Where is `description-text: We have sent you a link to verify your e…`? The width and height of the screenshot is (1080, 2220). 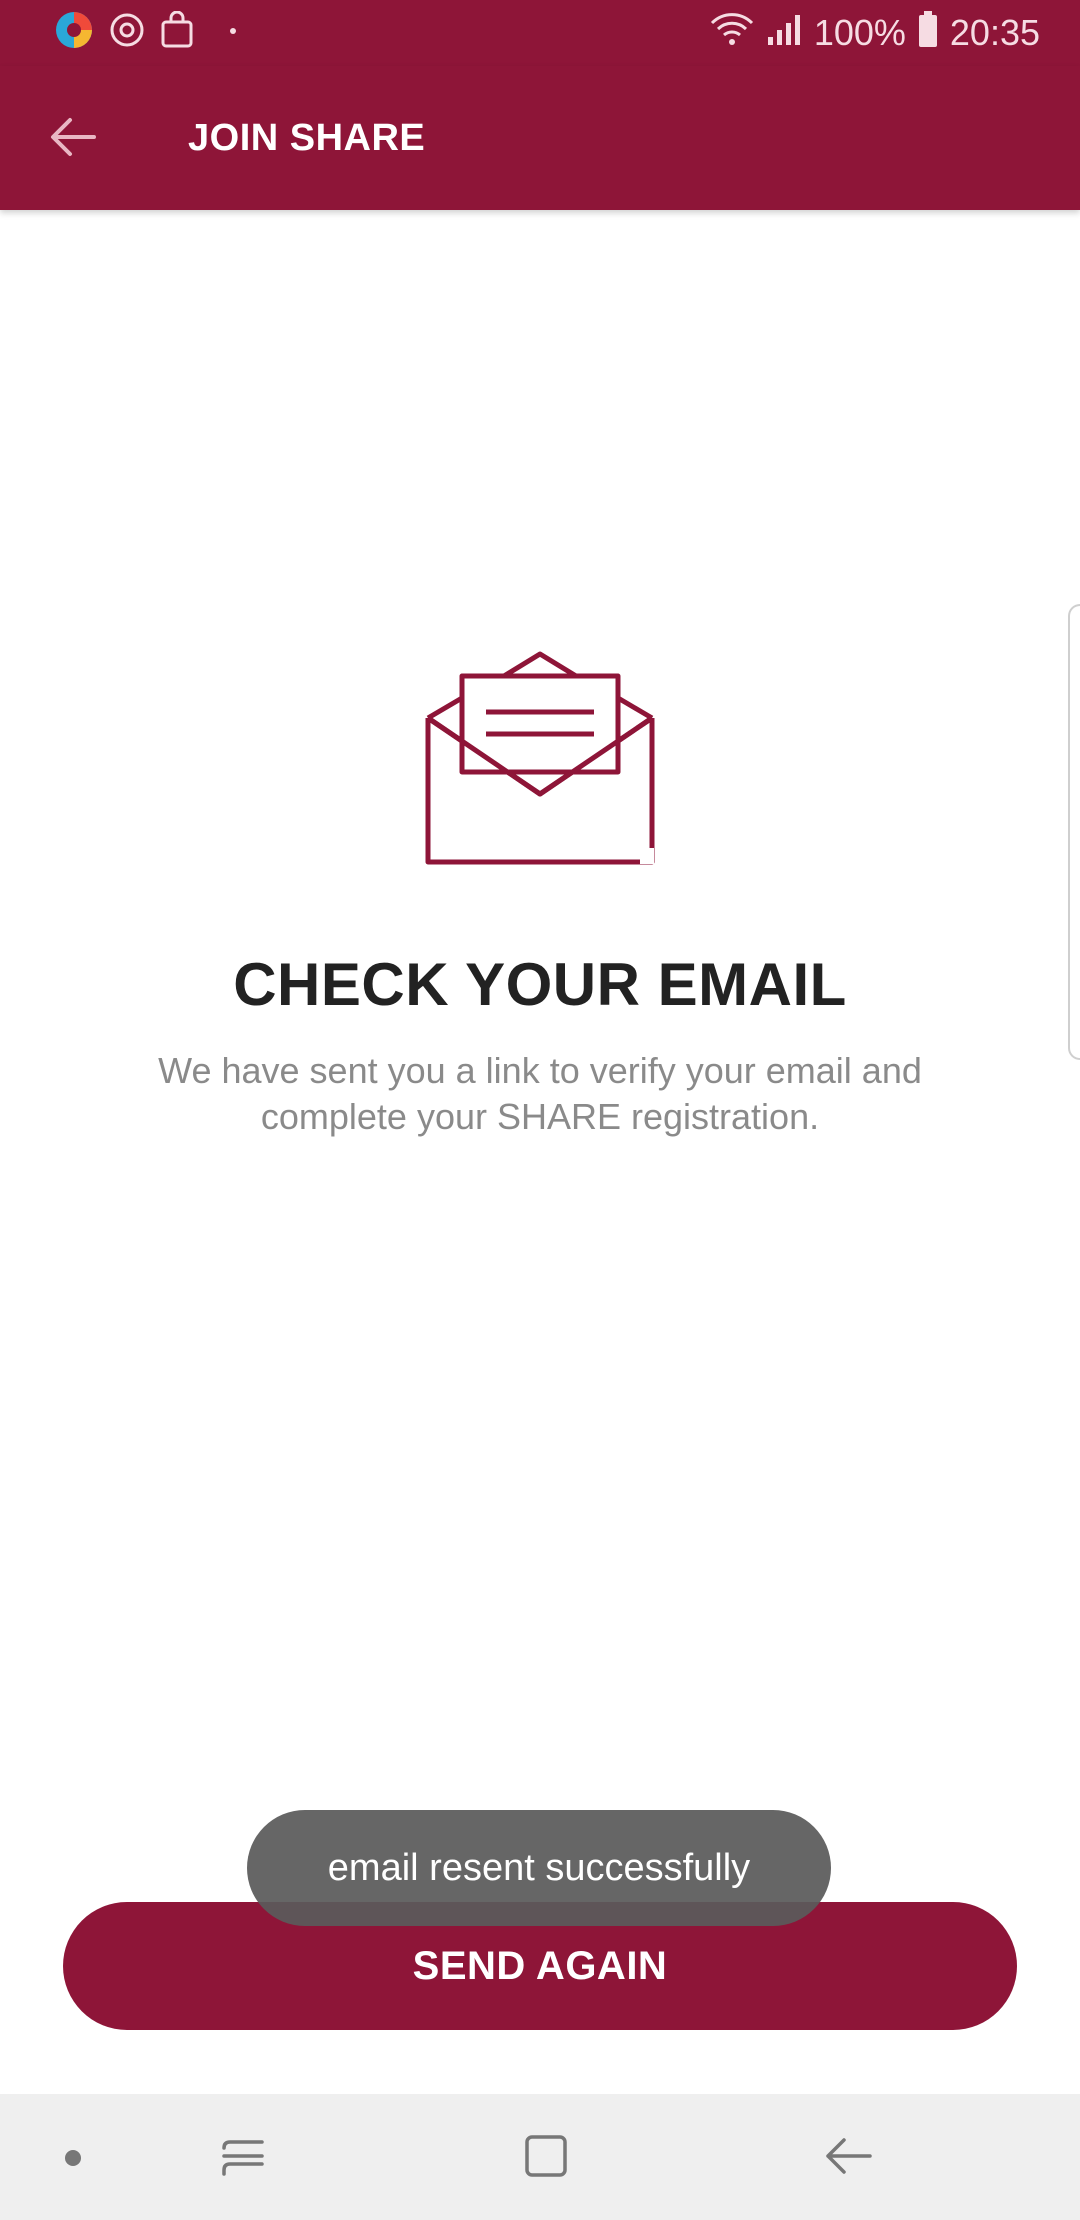 description-text: We have sent you a link to verify your e… is located at coordinates (540, 1093).